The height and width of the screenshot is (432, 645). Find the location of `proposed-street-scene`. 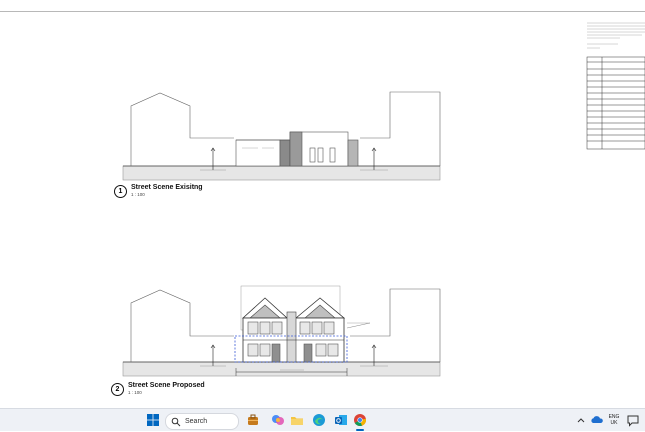

proposed-street-scene is located at coordinates (281, 331).